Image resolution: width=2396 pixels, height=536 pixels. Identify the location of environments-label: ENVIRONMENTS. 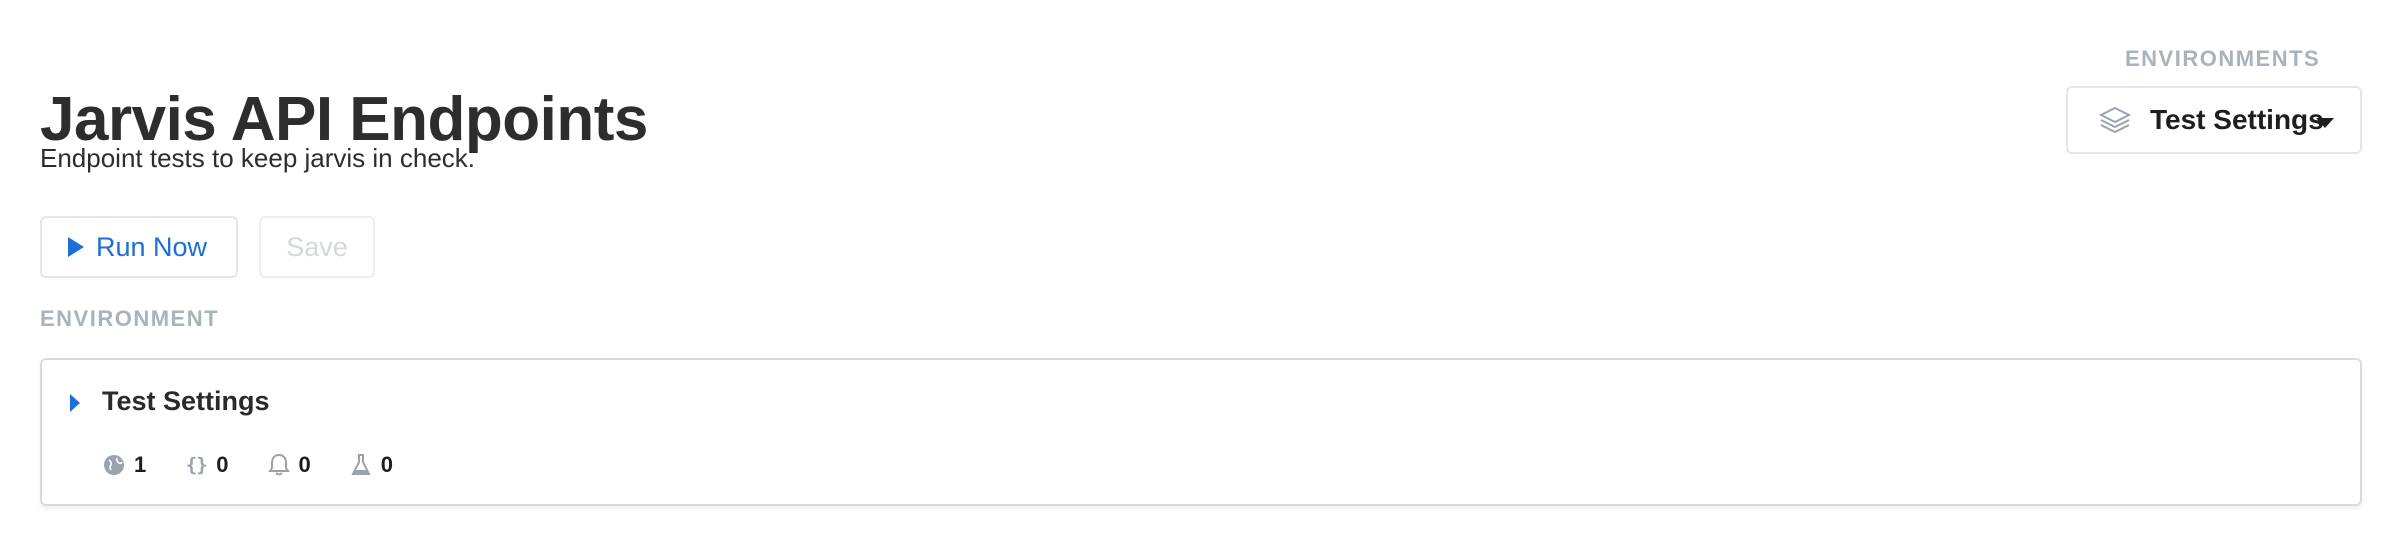
(2223, 58).